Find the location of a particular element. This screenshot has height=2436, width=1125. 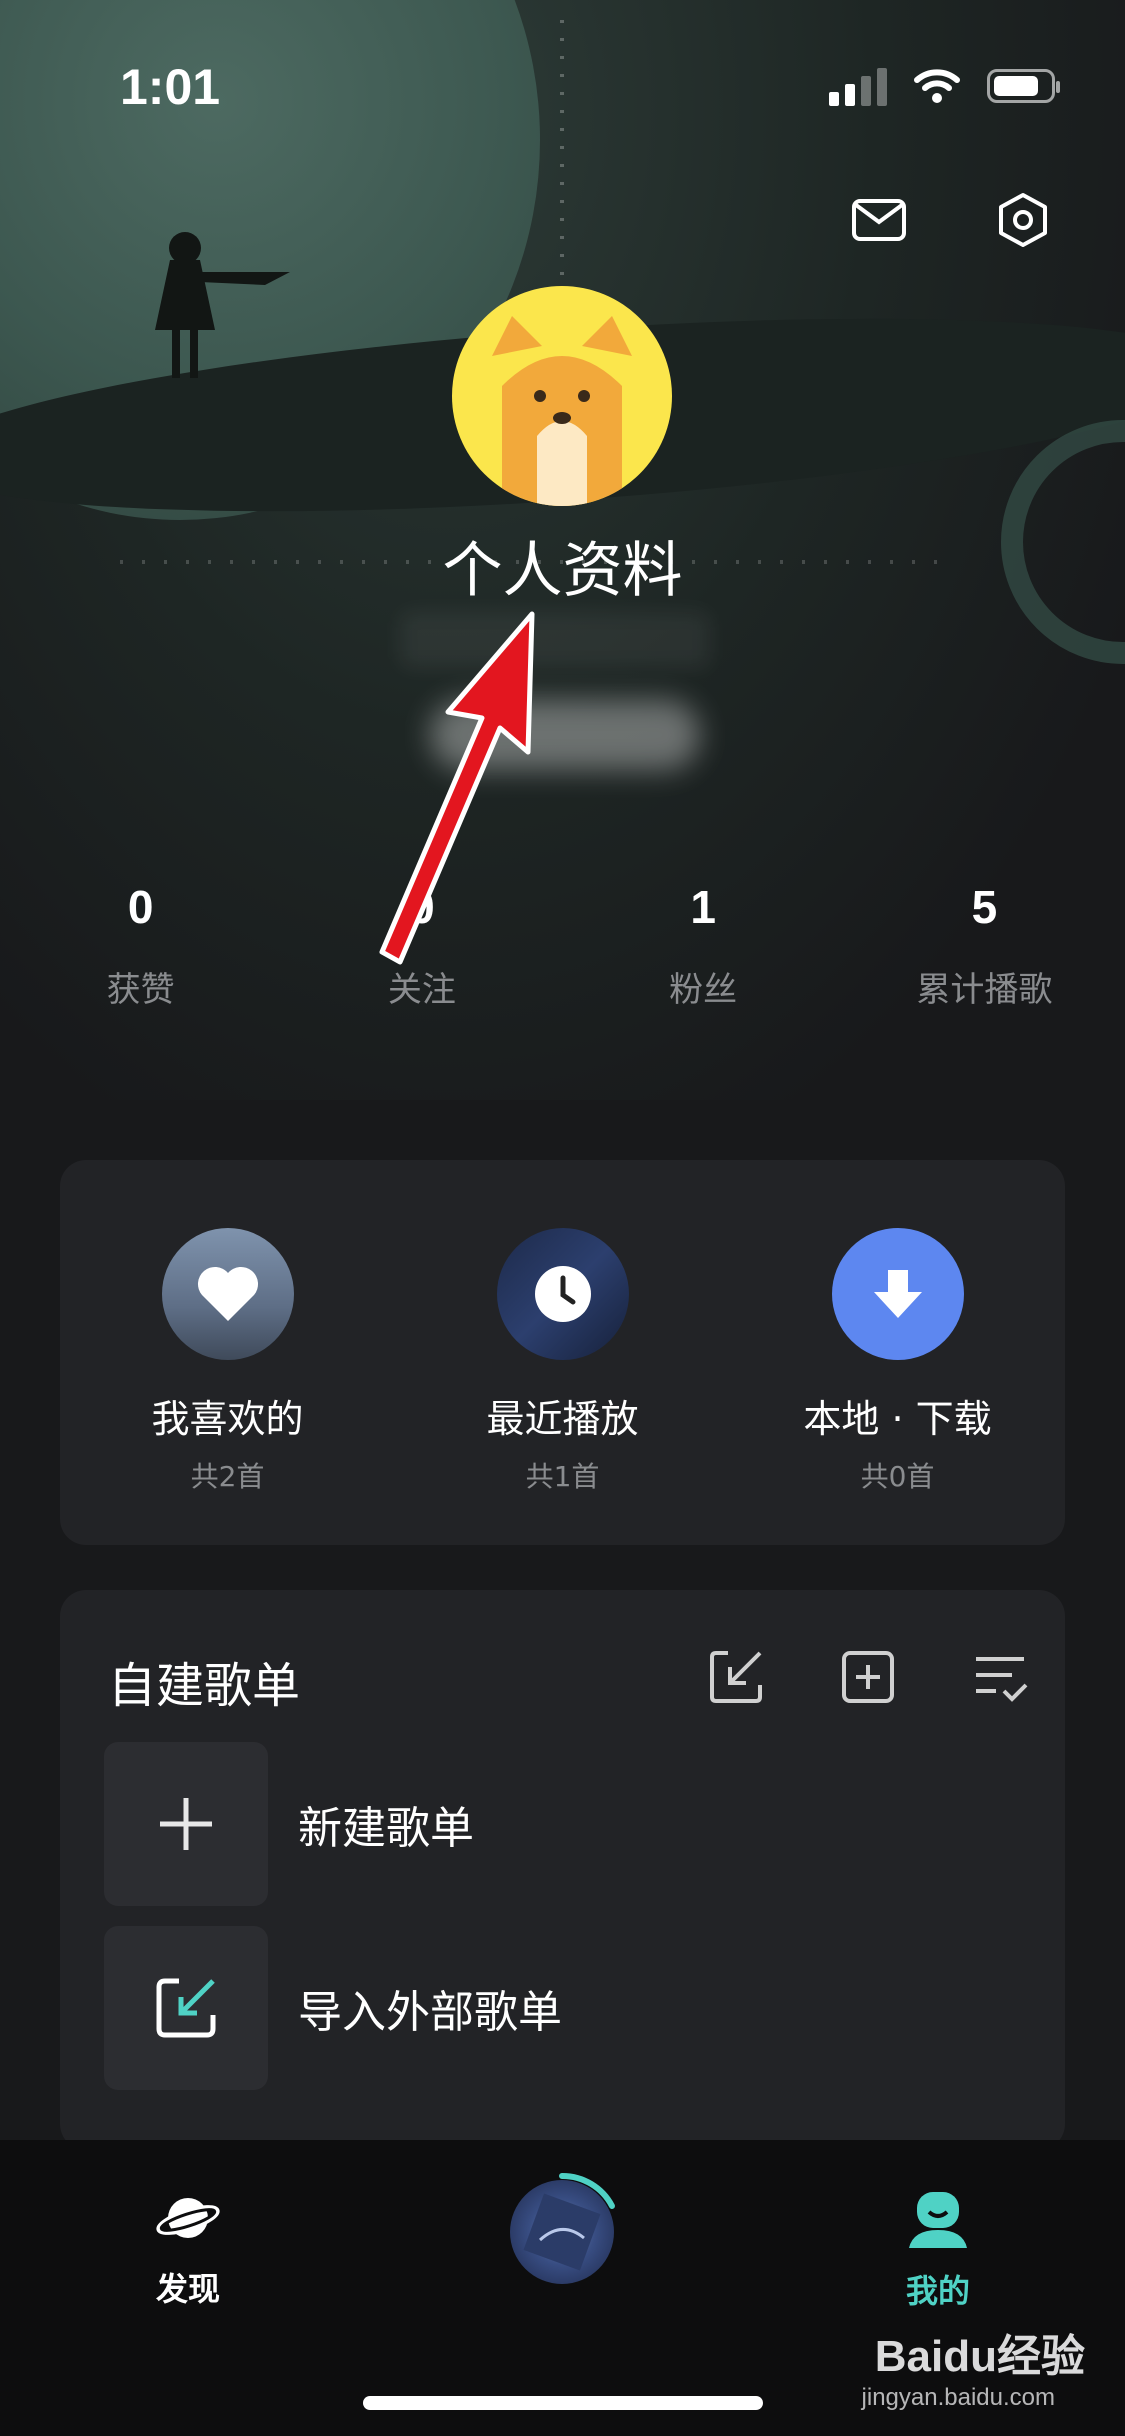

recent-cover is located at coordinates (562, 1294).